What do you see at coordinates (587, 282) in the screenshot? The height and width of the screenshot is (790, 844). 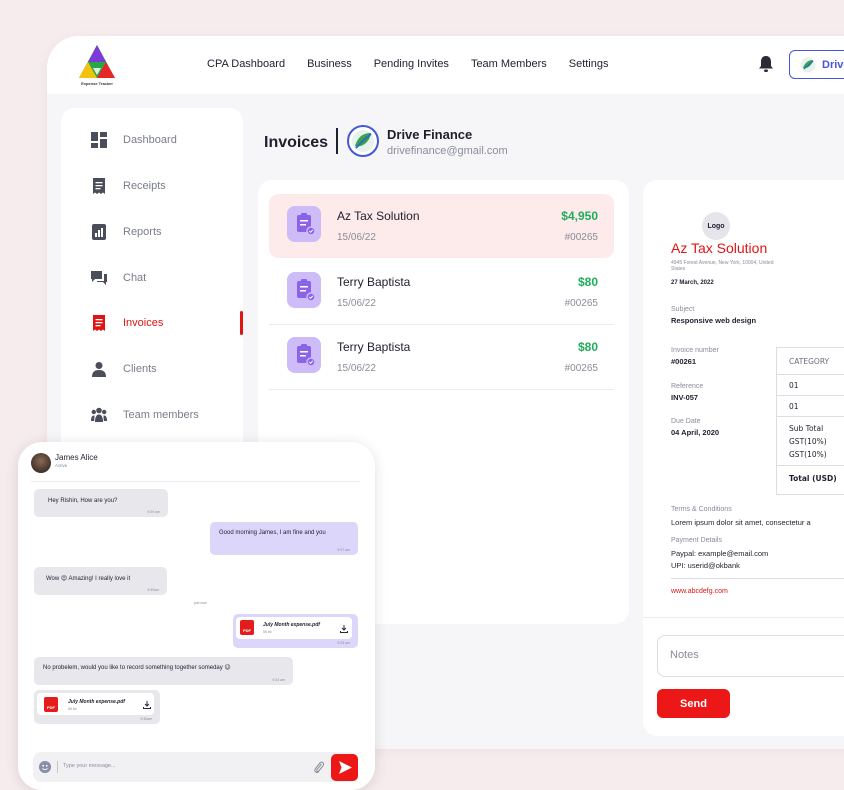 I see `invoice-amount: $80` at bounding box center [587, 282].